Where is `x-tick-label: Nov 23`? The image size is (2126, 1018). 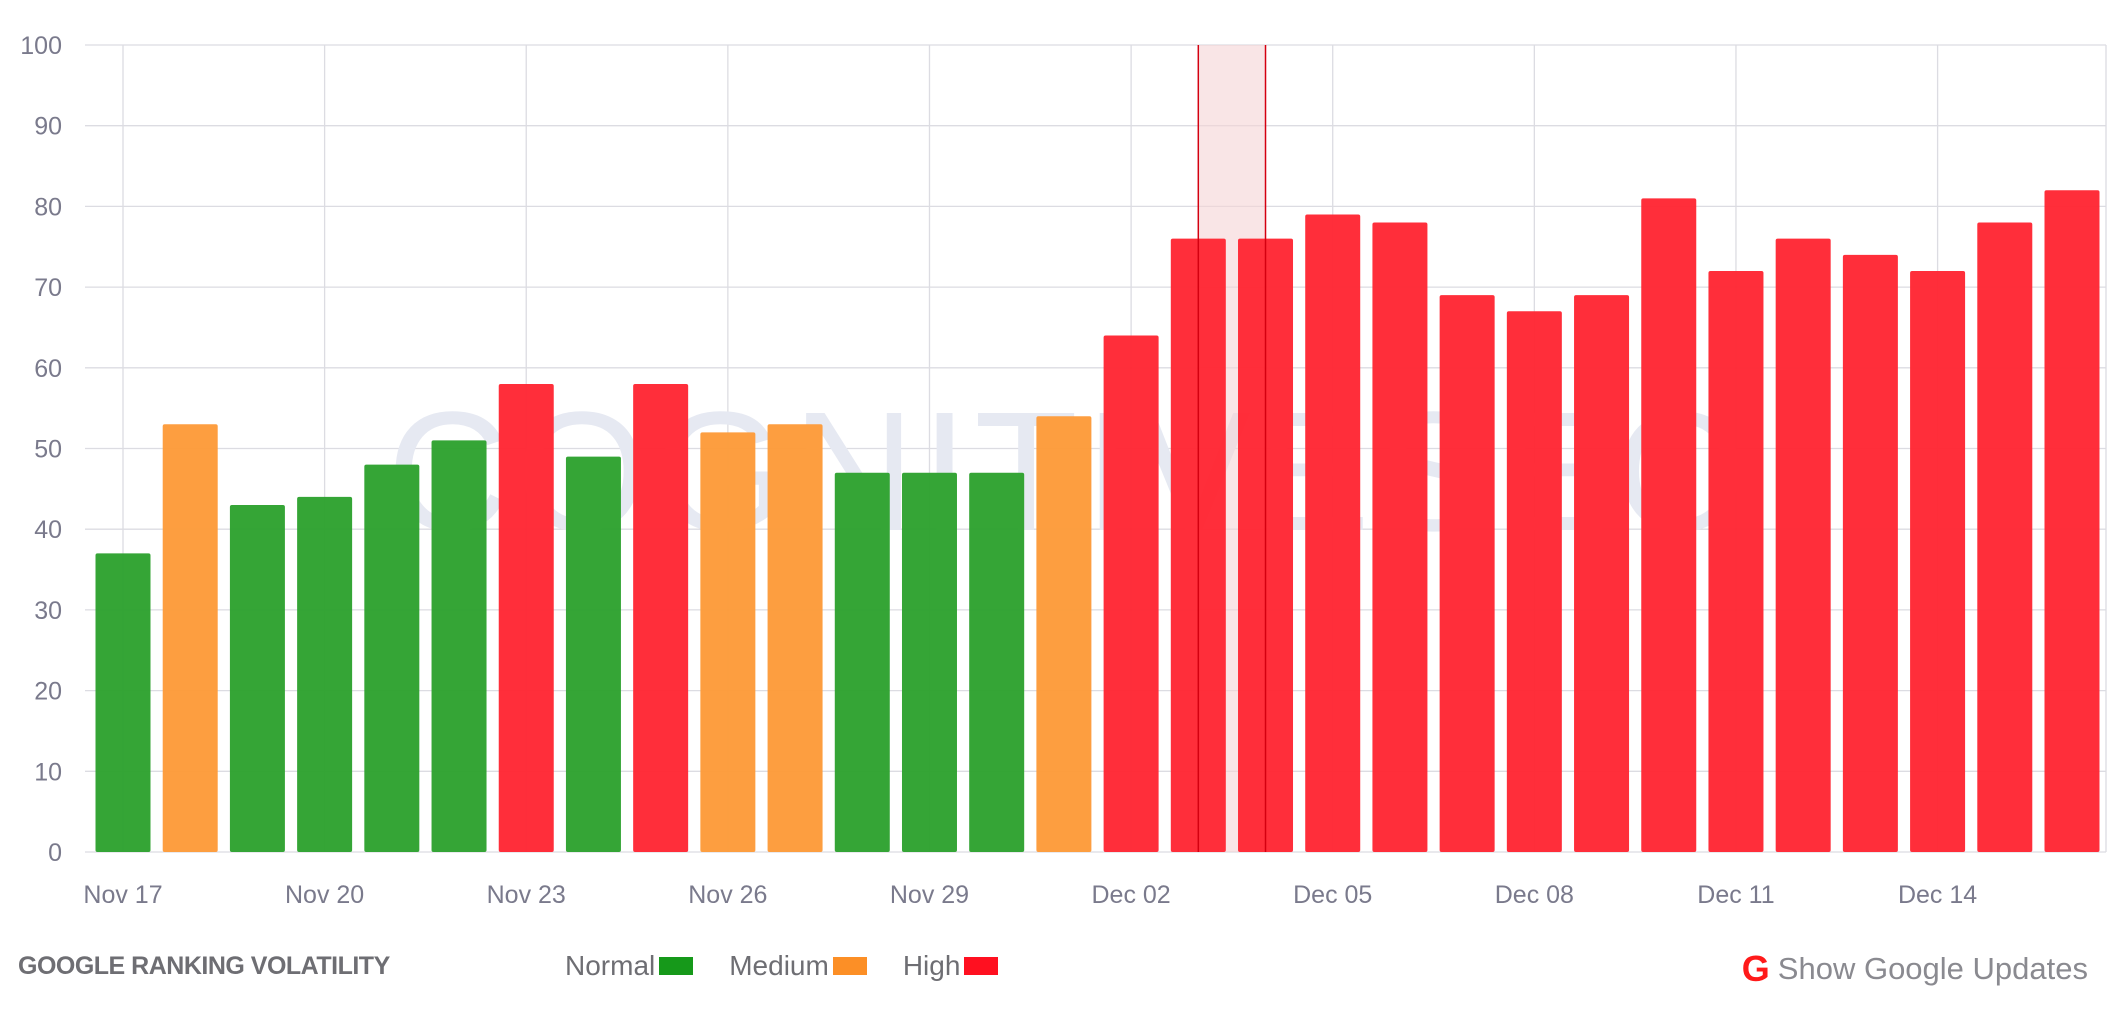
x-tick-label: Nov 23 is located at coordinates (526, 895).